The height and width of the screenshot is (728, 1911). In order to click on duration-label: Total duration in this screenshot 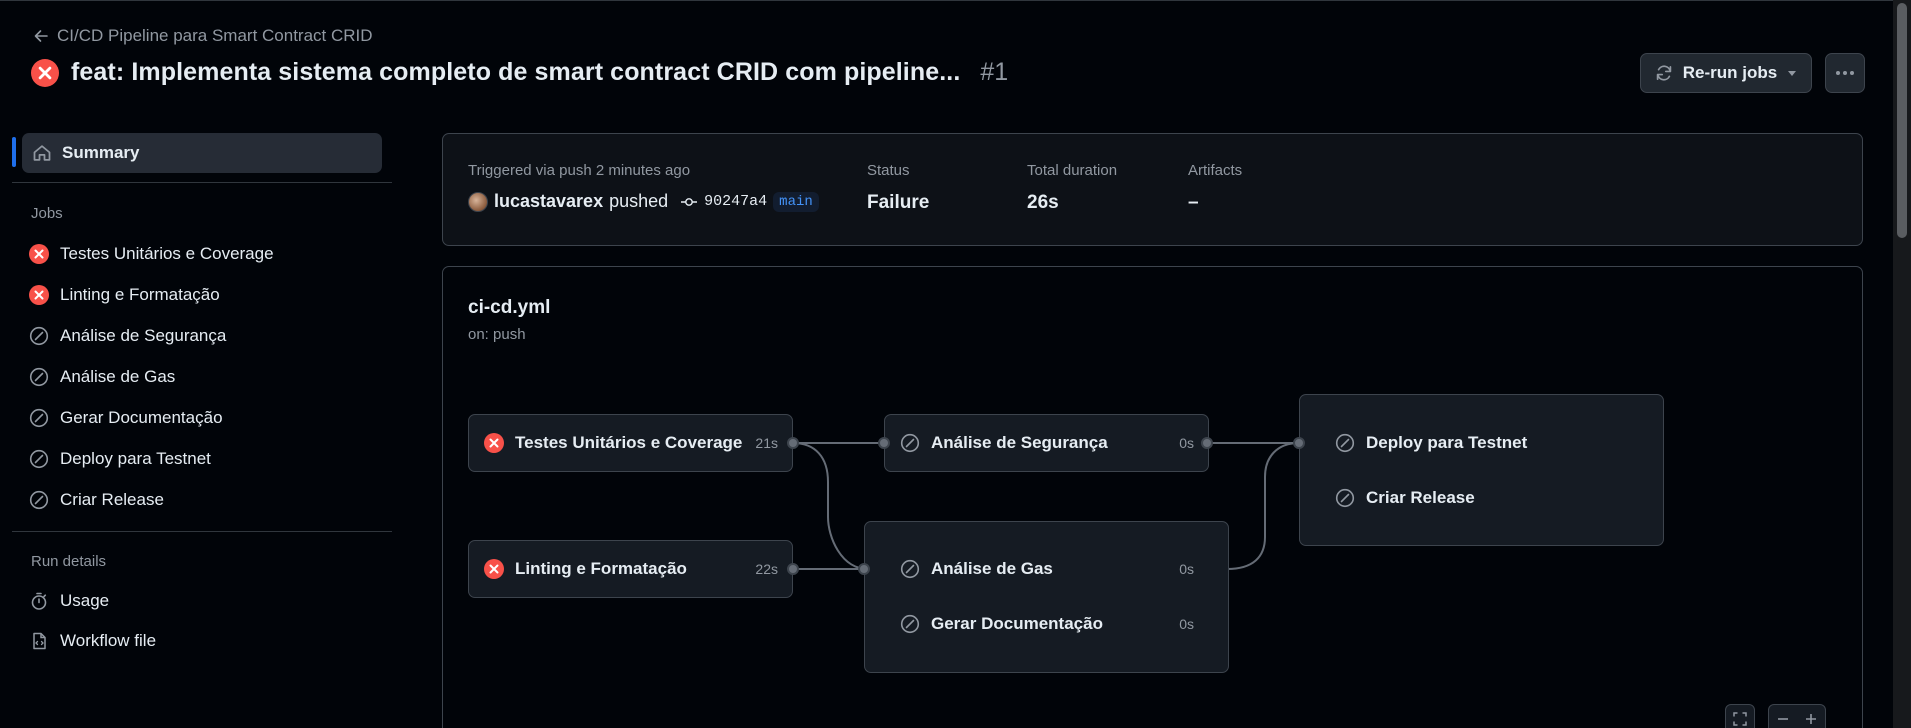, I will do `click(1072, 170)`.